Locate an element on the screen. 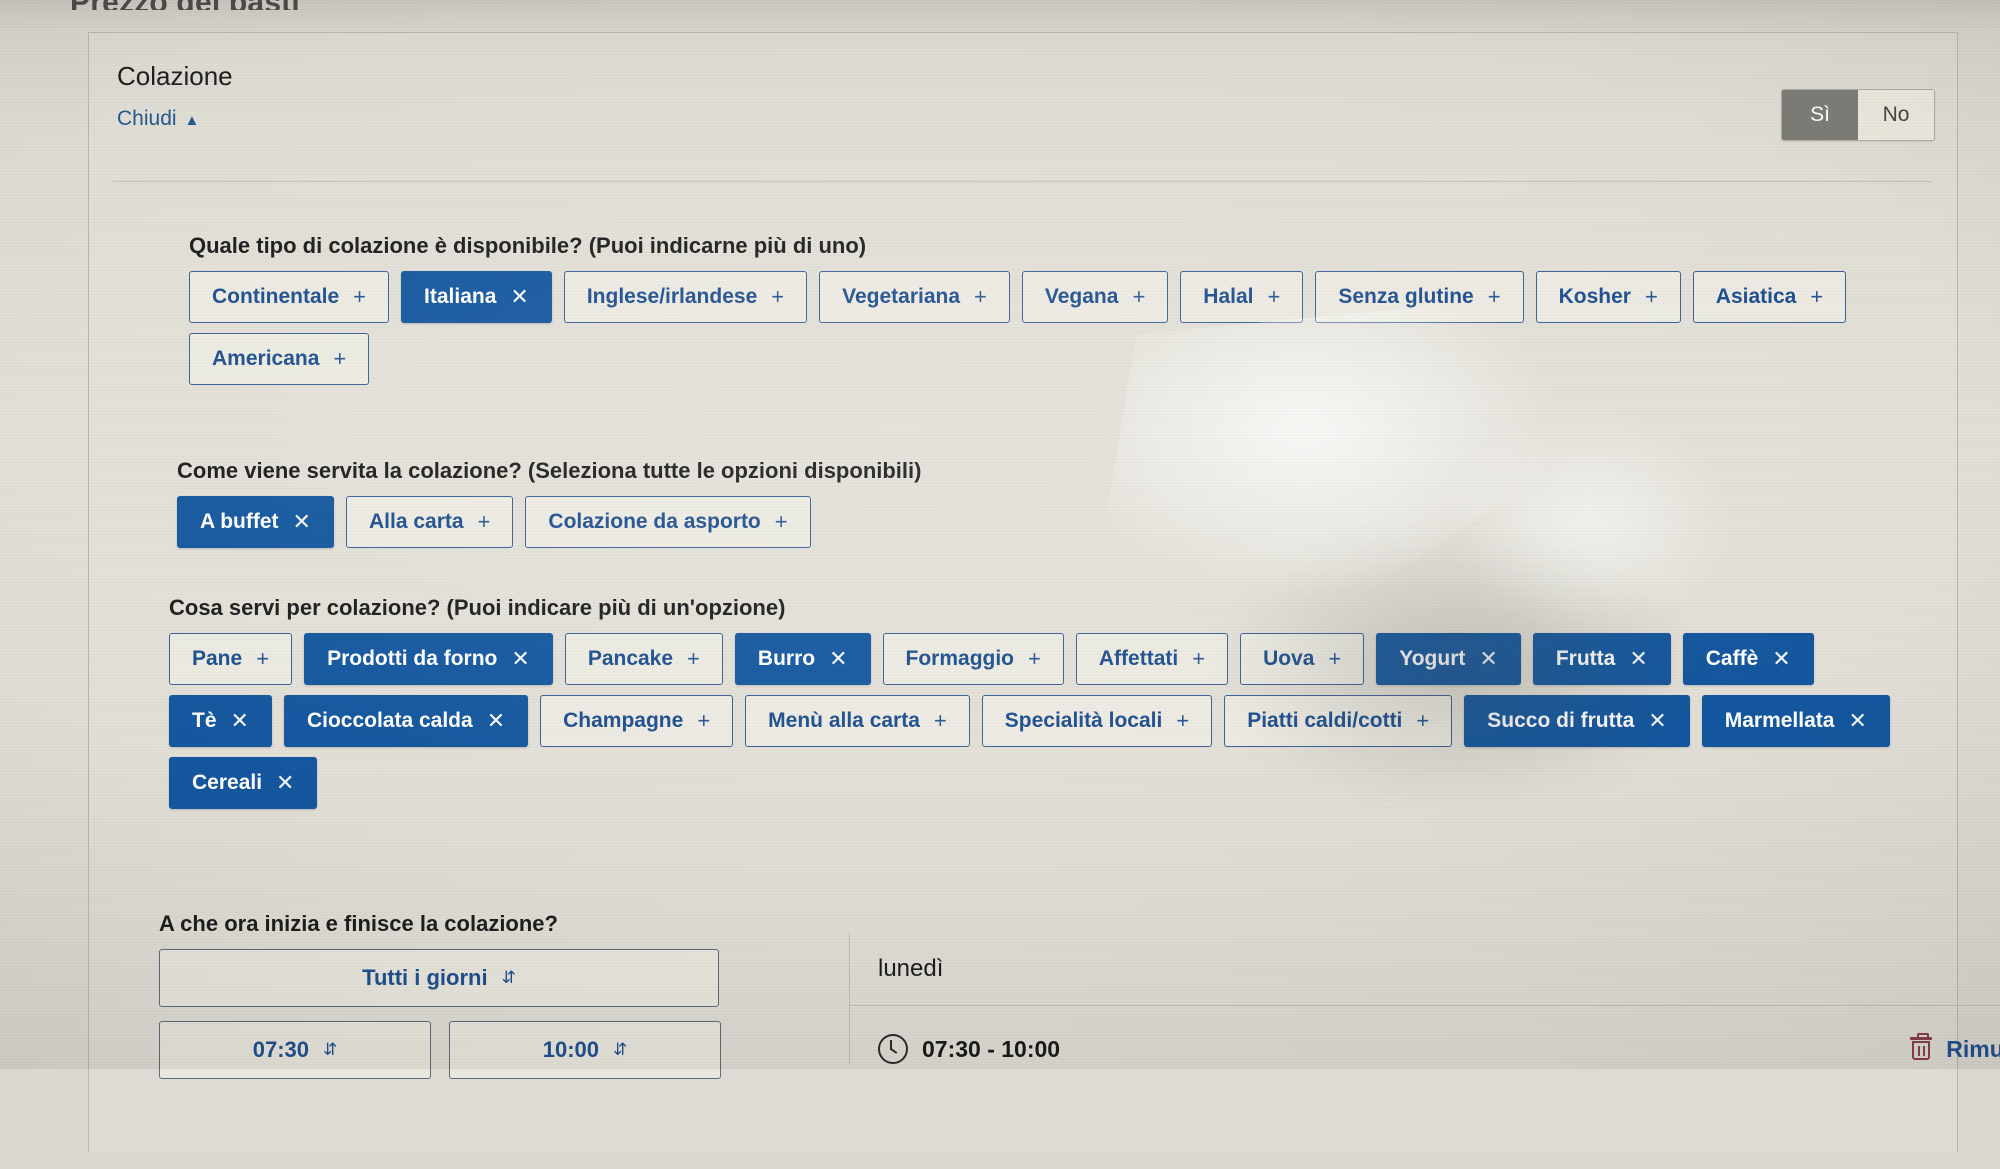 Image resolution: width=2000 pixels, height=1169 pixels. trash-icon is located at coordinates (1921, 1047).